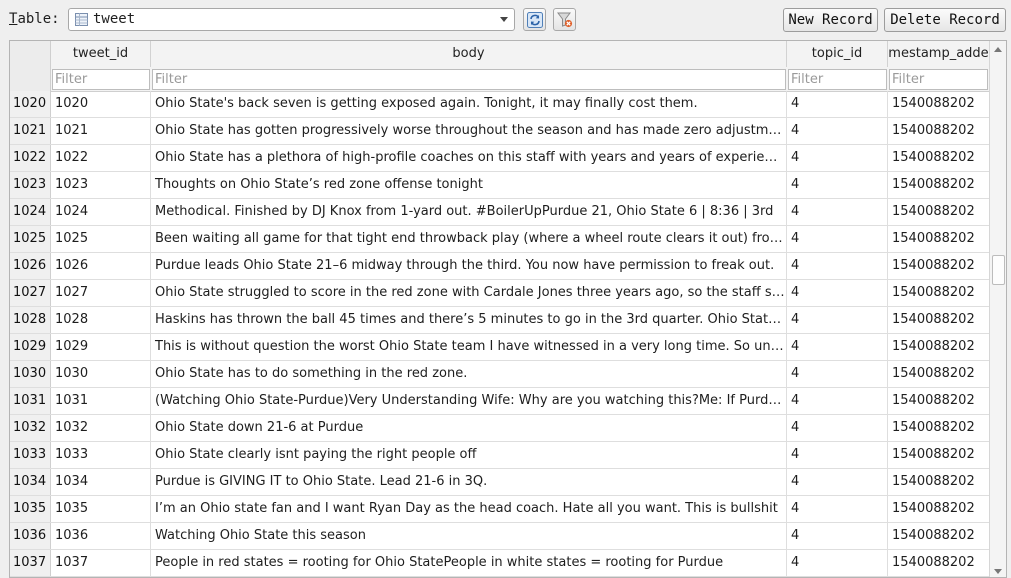 The height and width of the screenshot is (578, 1011). I want to click on cell-tweet-id: 1027, so click(101, 293).